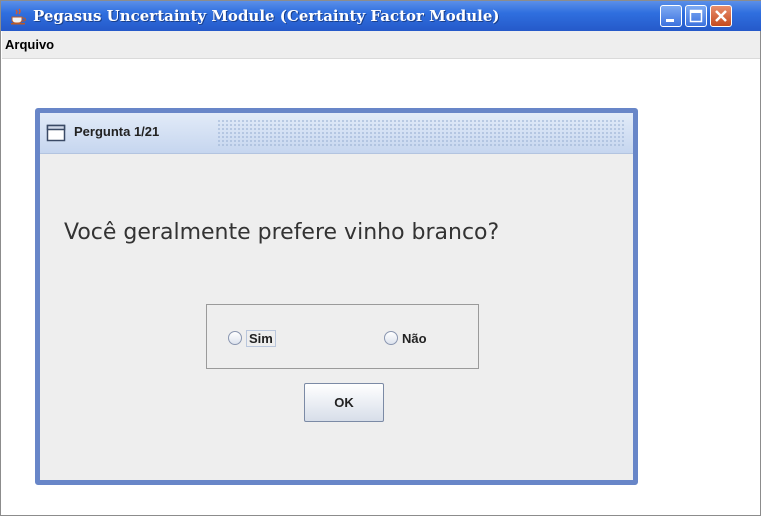 The height and width of the screenshot is (516, 761). Describe the element at coordinates (421, 133) in the screenshot. I see `titlebar-texture` at that location.